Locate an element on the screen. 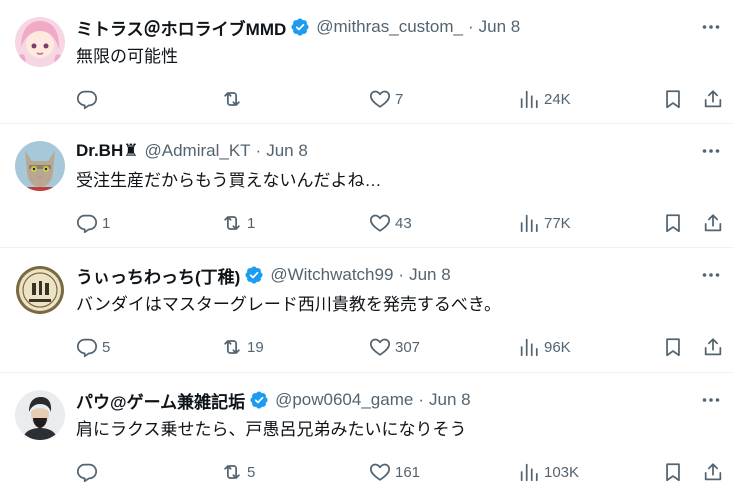  retweet-count: 1 is located at coordinates (251, 223).